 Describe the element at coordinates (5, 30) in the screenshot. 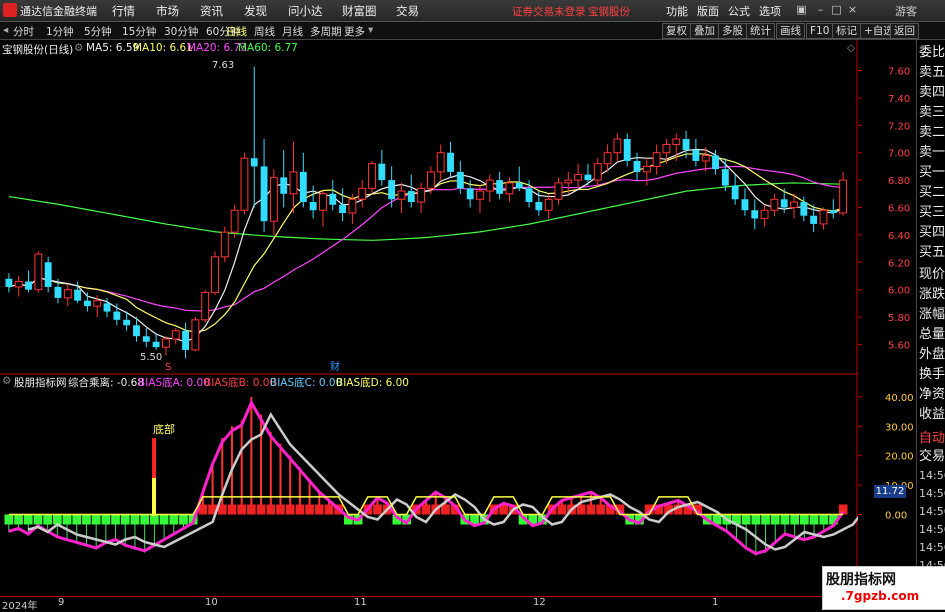

I see `back-arrow-icon: ◂` at that location.